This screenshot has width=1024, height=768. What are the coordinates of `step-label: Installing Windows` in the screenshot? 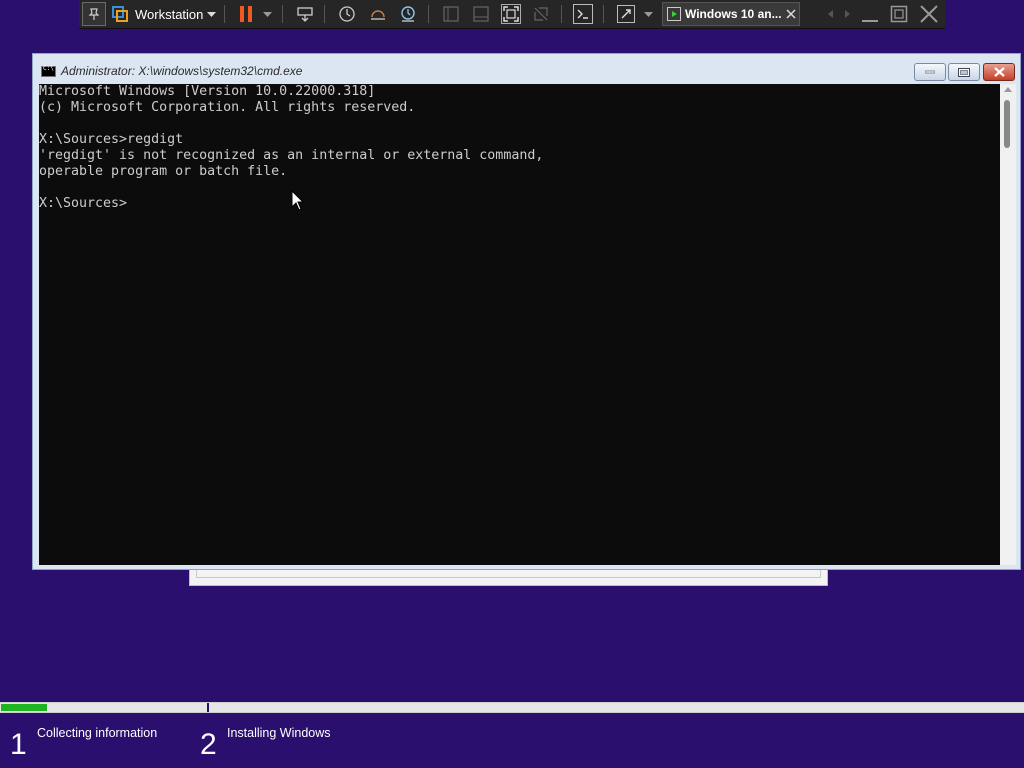 It's located at (279, 733).